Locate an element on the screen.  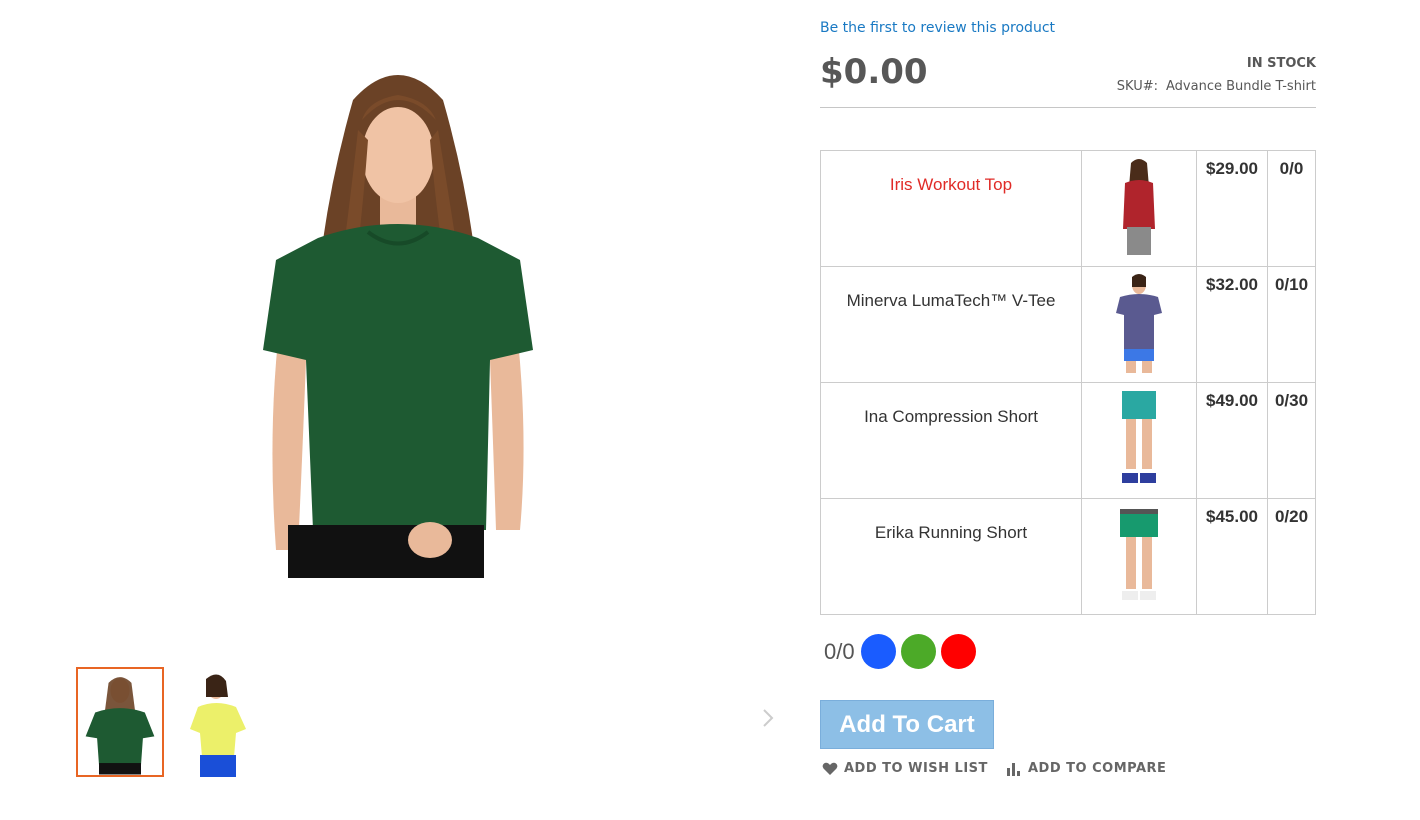
bundle-item-price: $32.00 is located at coordinates (1232, 284).